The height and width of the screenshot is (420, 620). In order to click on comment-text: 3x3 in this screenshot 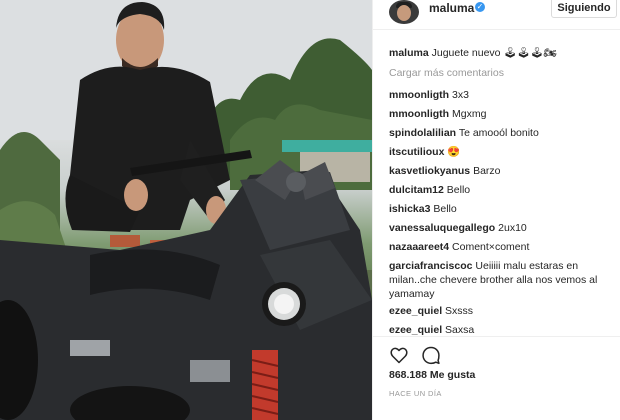, I will do `click(460, 95)`.